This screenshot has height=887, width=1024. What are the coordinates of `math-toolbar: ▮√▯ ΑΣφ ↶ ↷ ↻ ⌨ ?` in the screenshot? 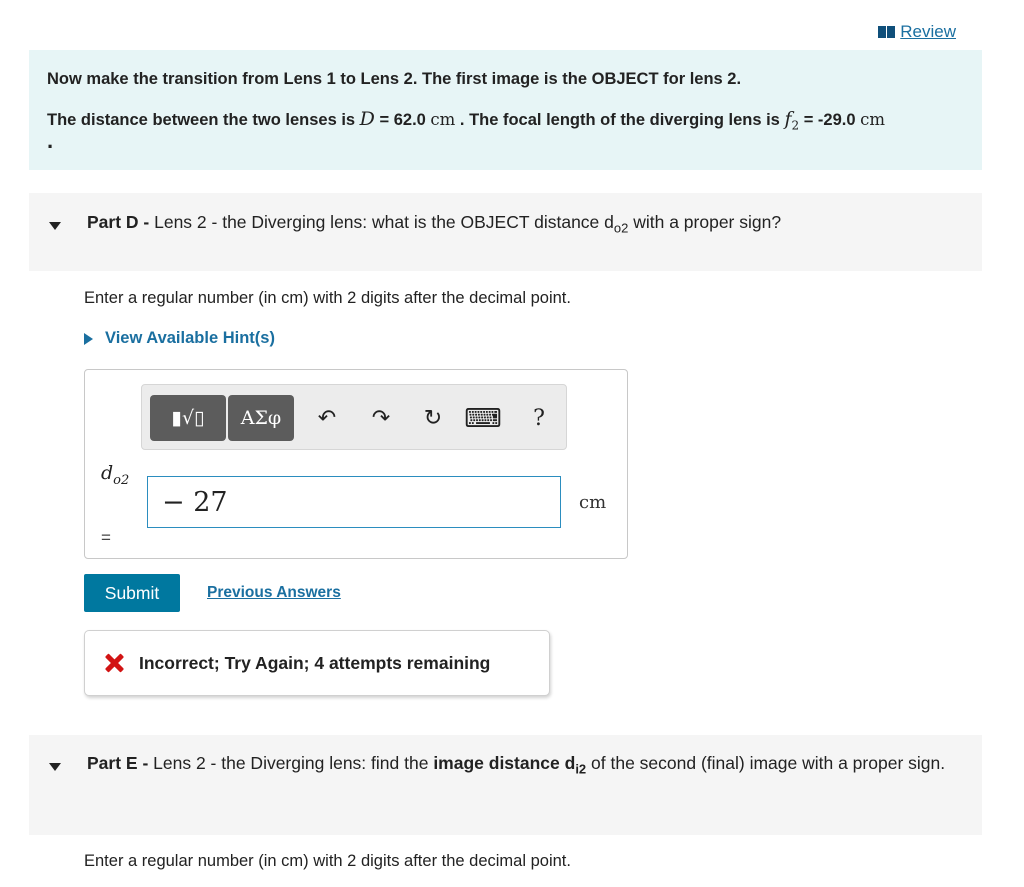 It's located at (354, 417).